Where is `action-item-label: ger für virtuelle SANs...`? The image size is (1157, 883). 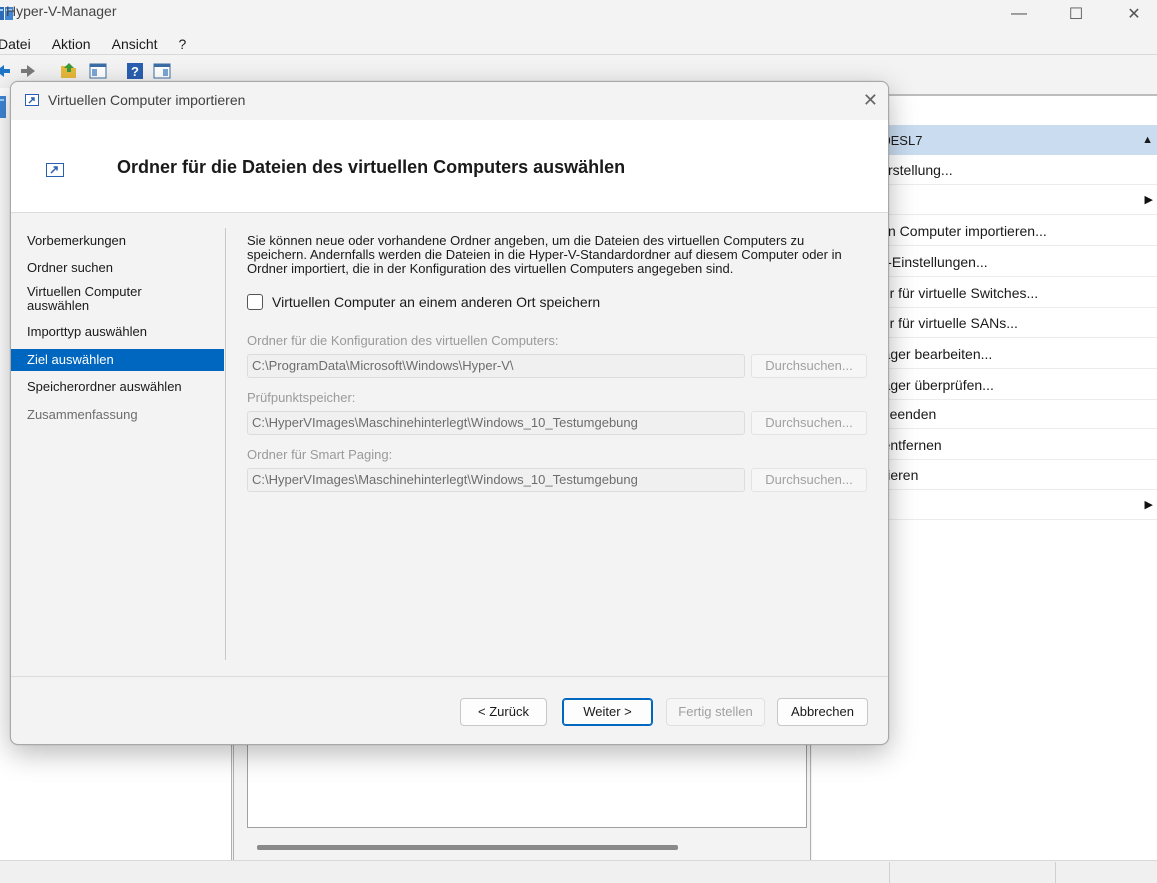 action-item-label: ger für virtuelle SANs... is located at coordinates (946, 323).